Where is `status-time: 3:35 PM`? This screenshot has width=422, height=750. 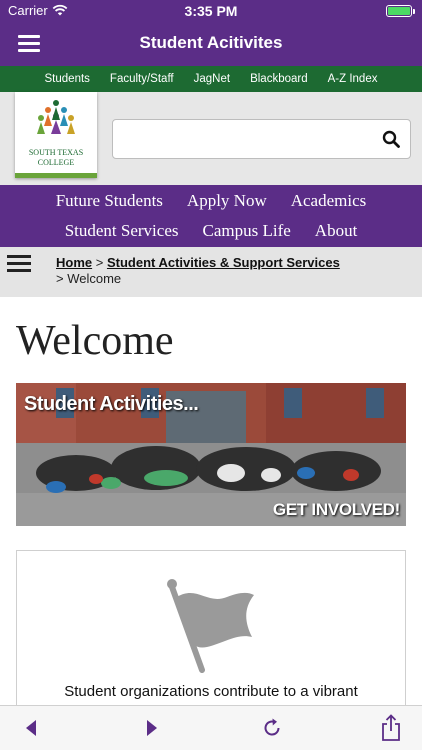 status-time: 3:35 PM is located at coordinates (211, 11).